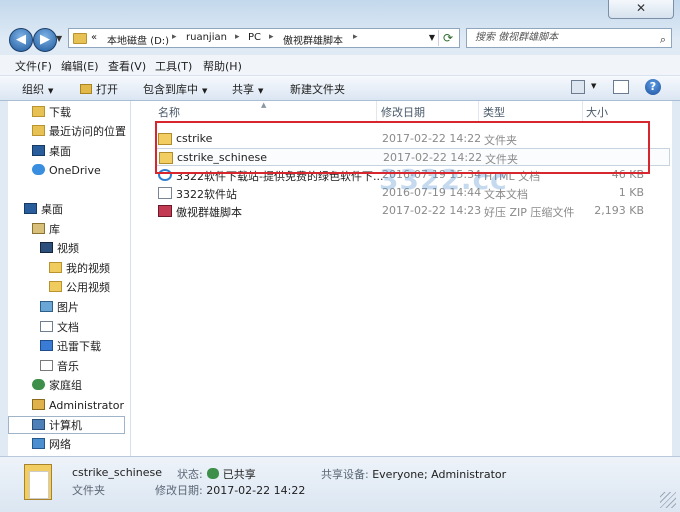 This screenshot has width=680, height=512. Describe the element at coordinates (403, 113) in the screenshot. I see `column-date: 修改日期` at that location.